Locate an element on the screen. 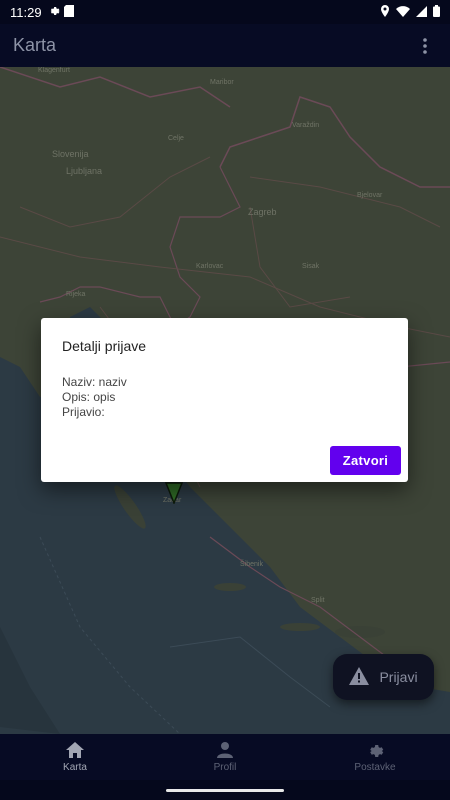  map-label-zagreb: Zagreb is located at coordinates (262, 212).